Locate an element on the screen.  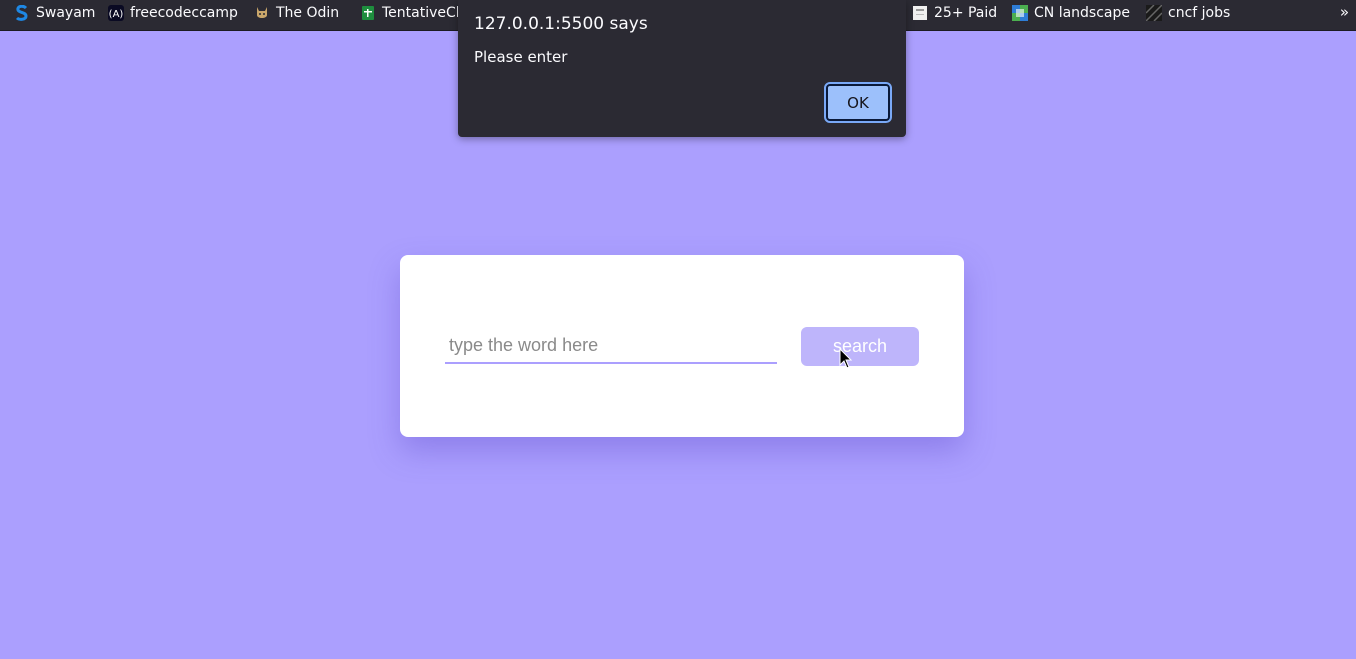
search-card: search is located at coordinates (682, 346).